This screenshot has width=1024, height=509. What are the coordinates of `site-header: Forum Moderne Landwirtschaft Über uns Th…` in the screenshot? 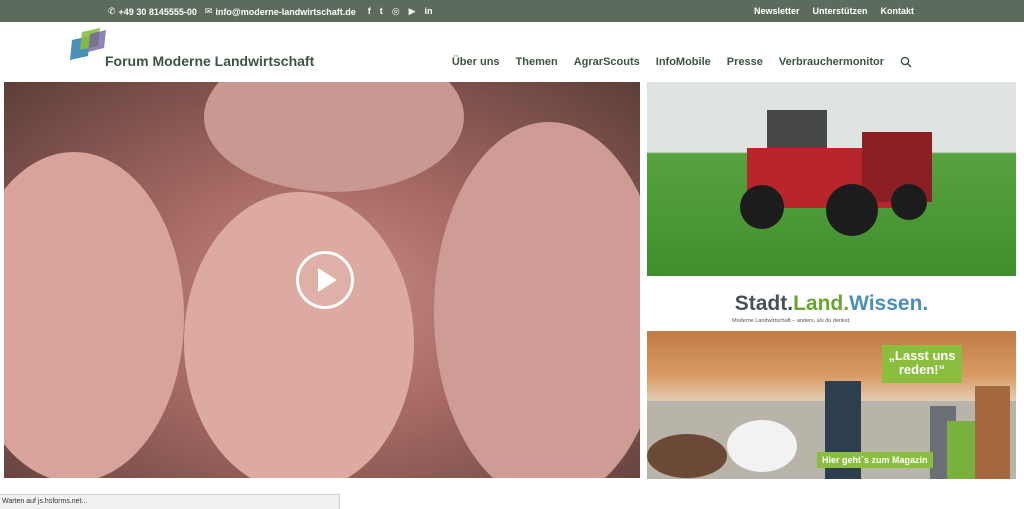 It's located at (512, 51).